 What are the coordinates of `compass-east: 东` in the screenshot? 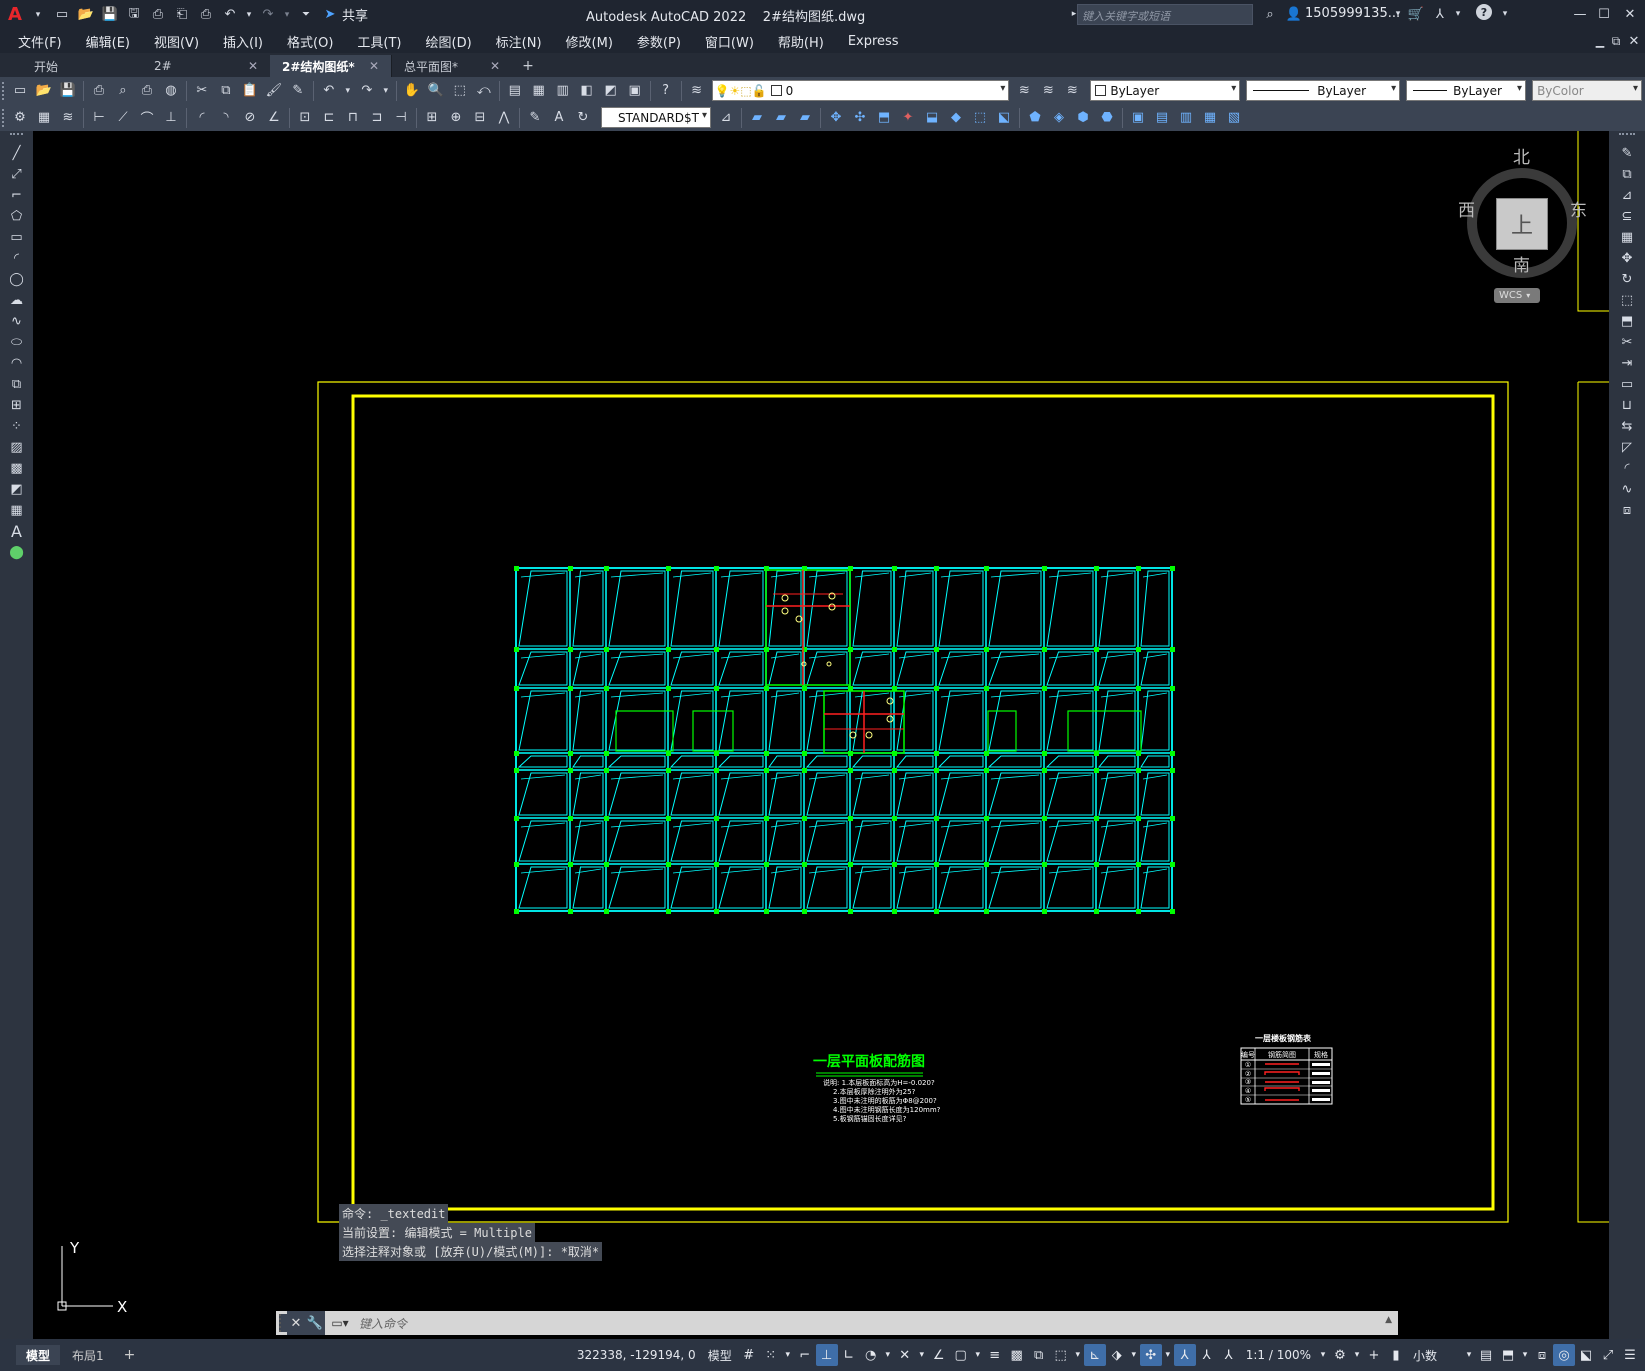 It's located at (1578, 208).